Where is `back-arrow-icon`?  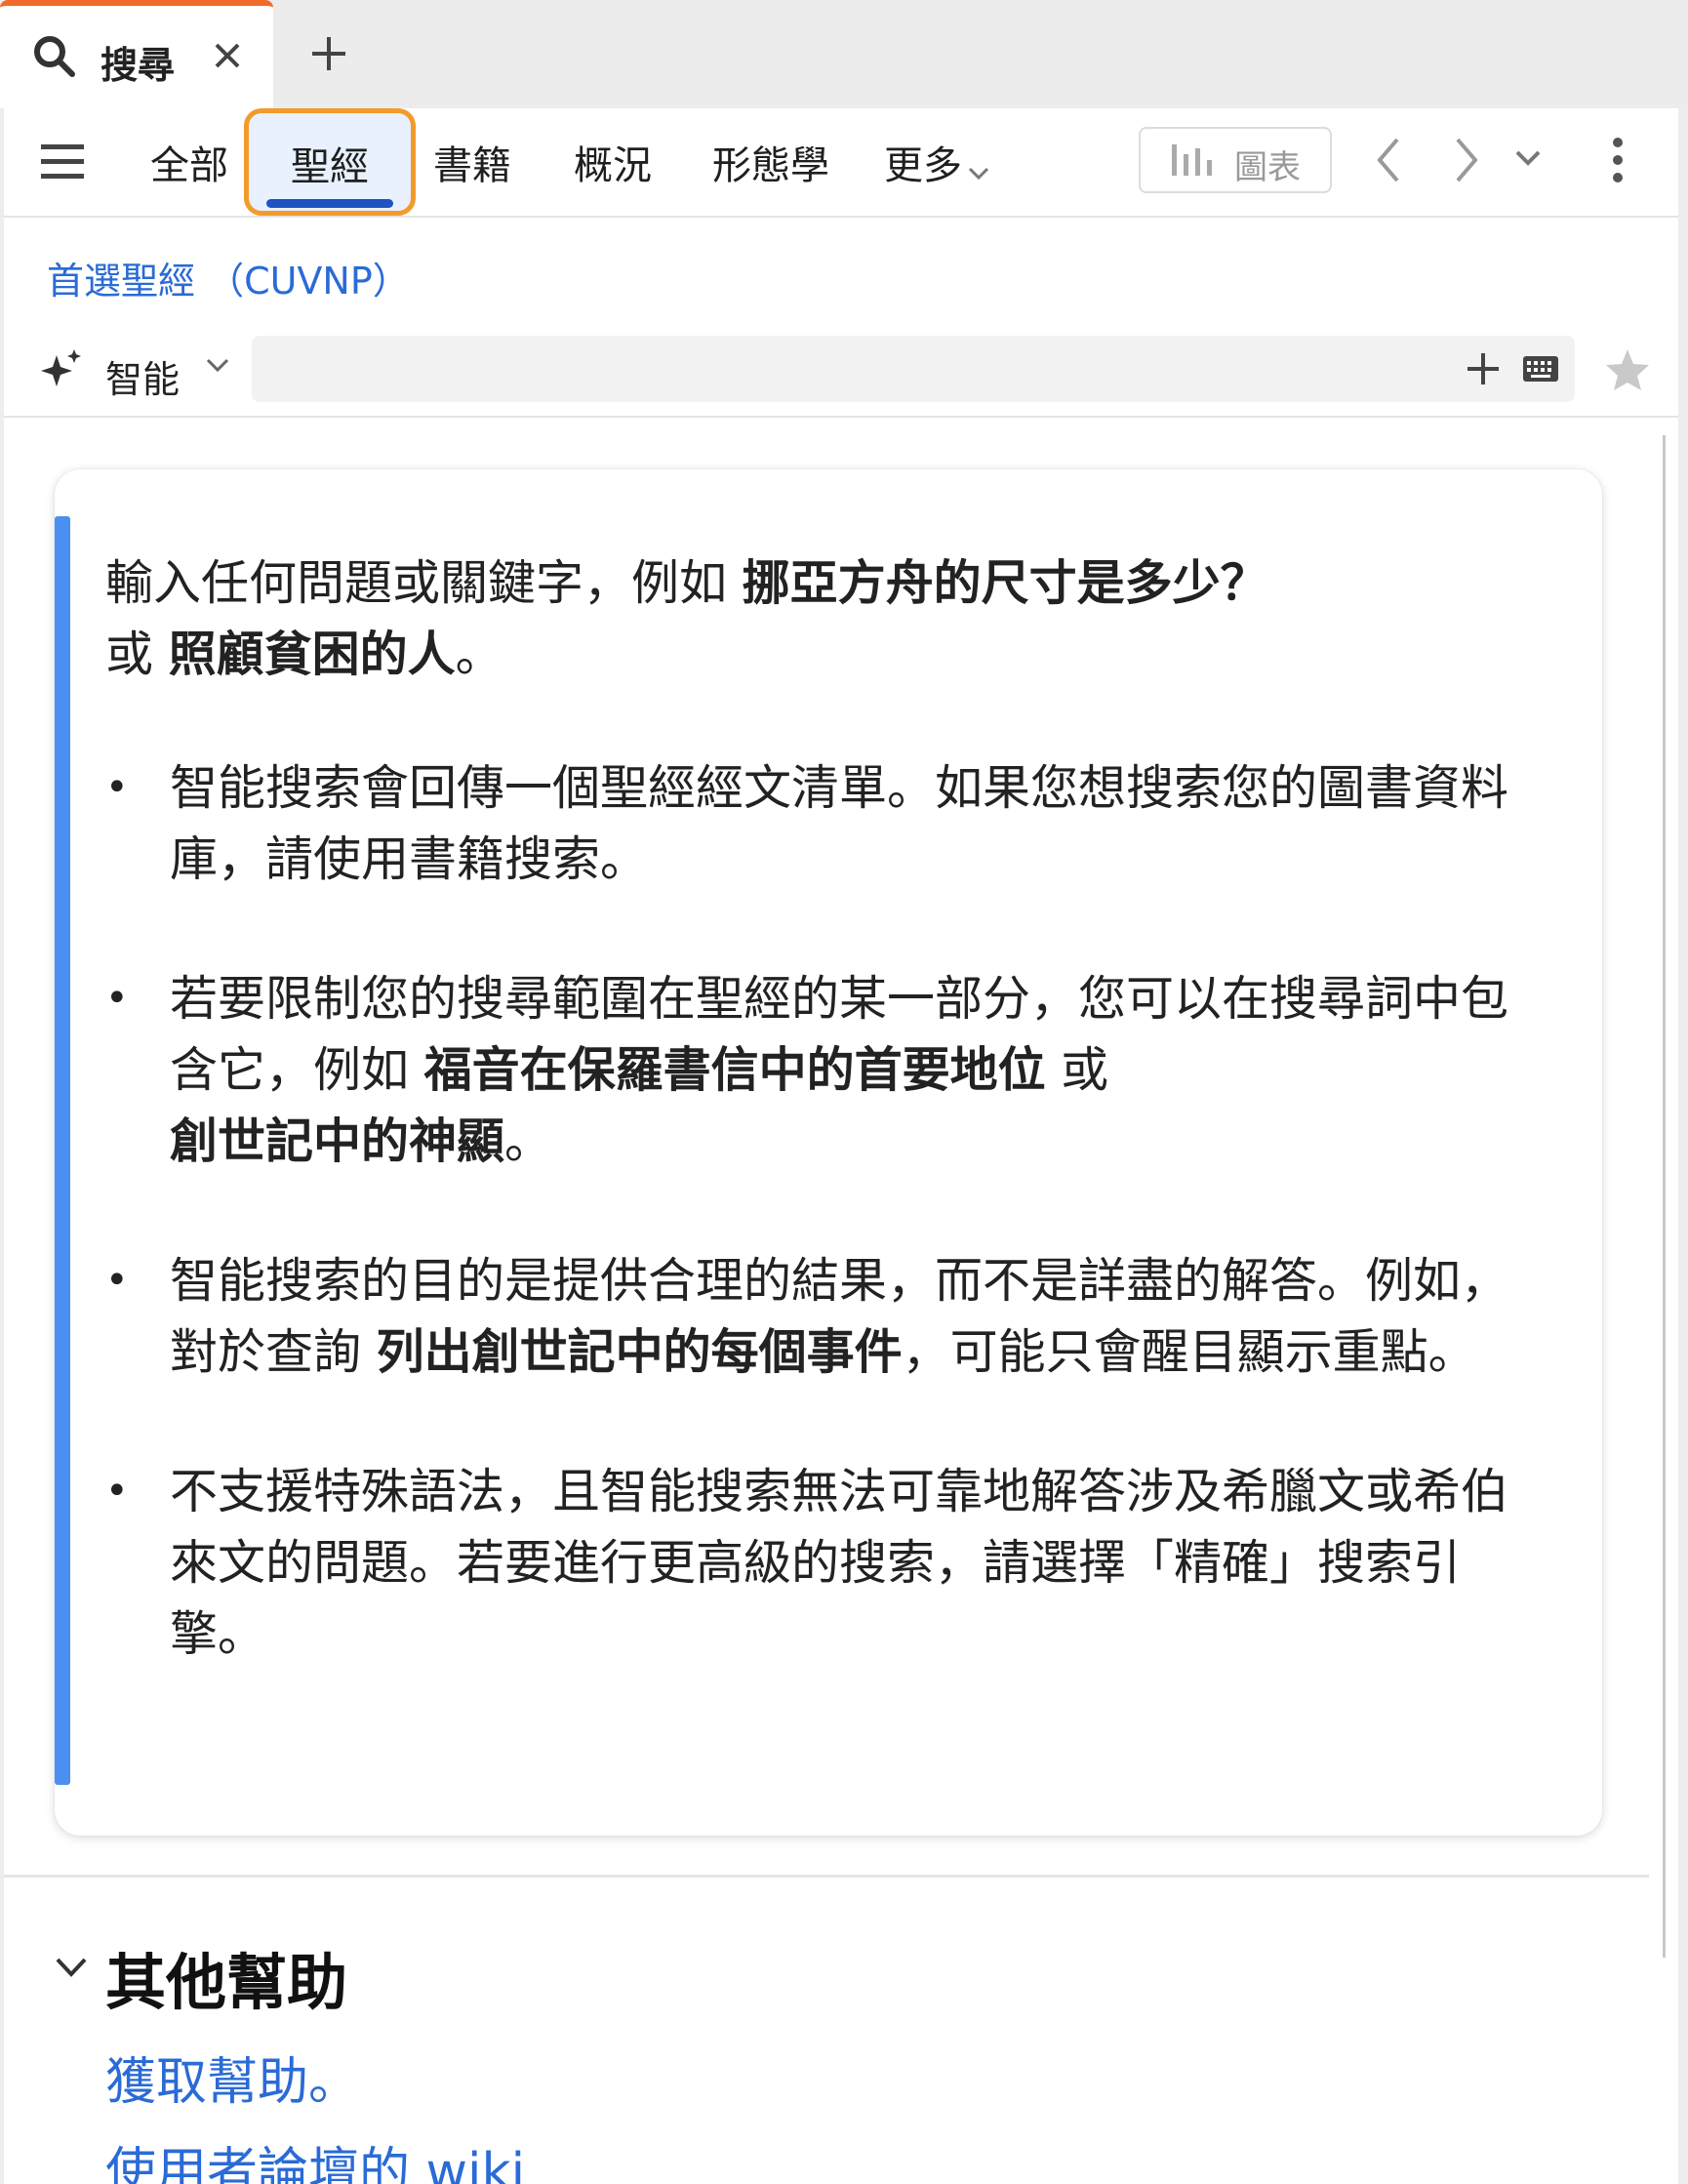
back-arrow-icon is located at coordinates (1388, 162).